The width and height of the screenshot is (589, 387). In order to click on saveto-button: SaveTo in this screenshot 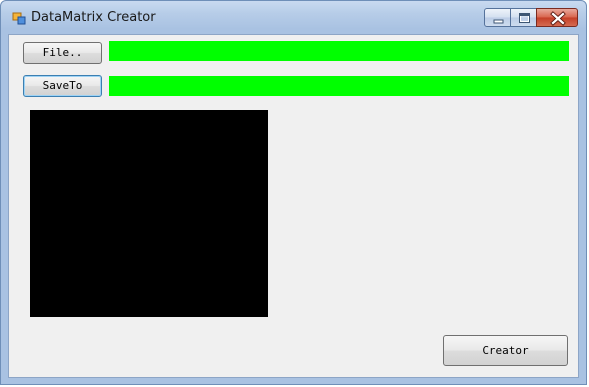, I will do `click(62, 86)`.